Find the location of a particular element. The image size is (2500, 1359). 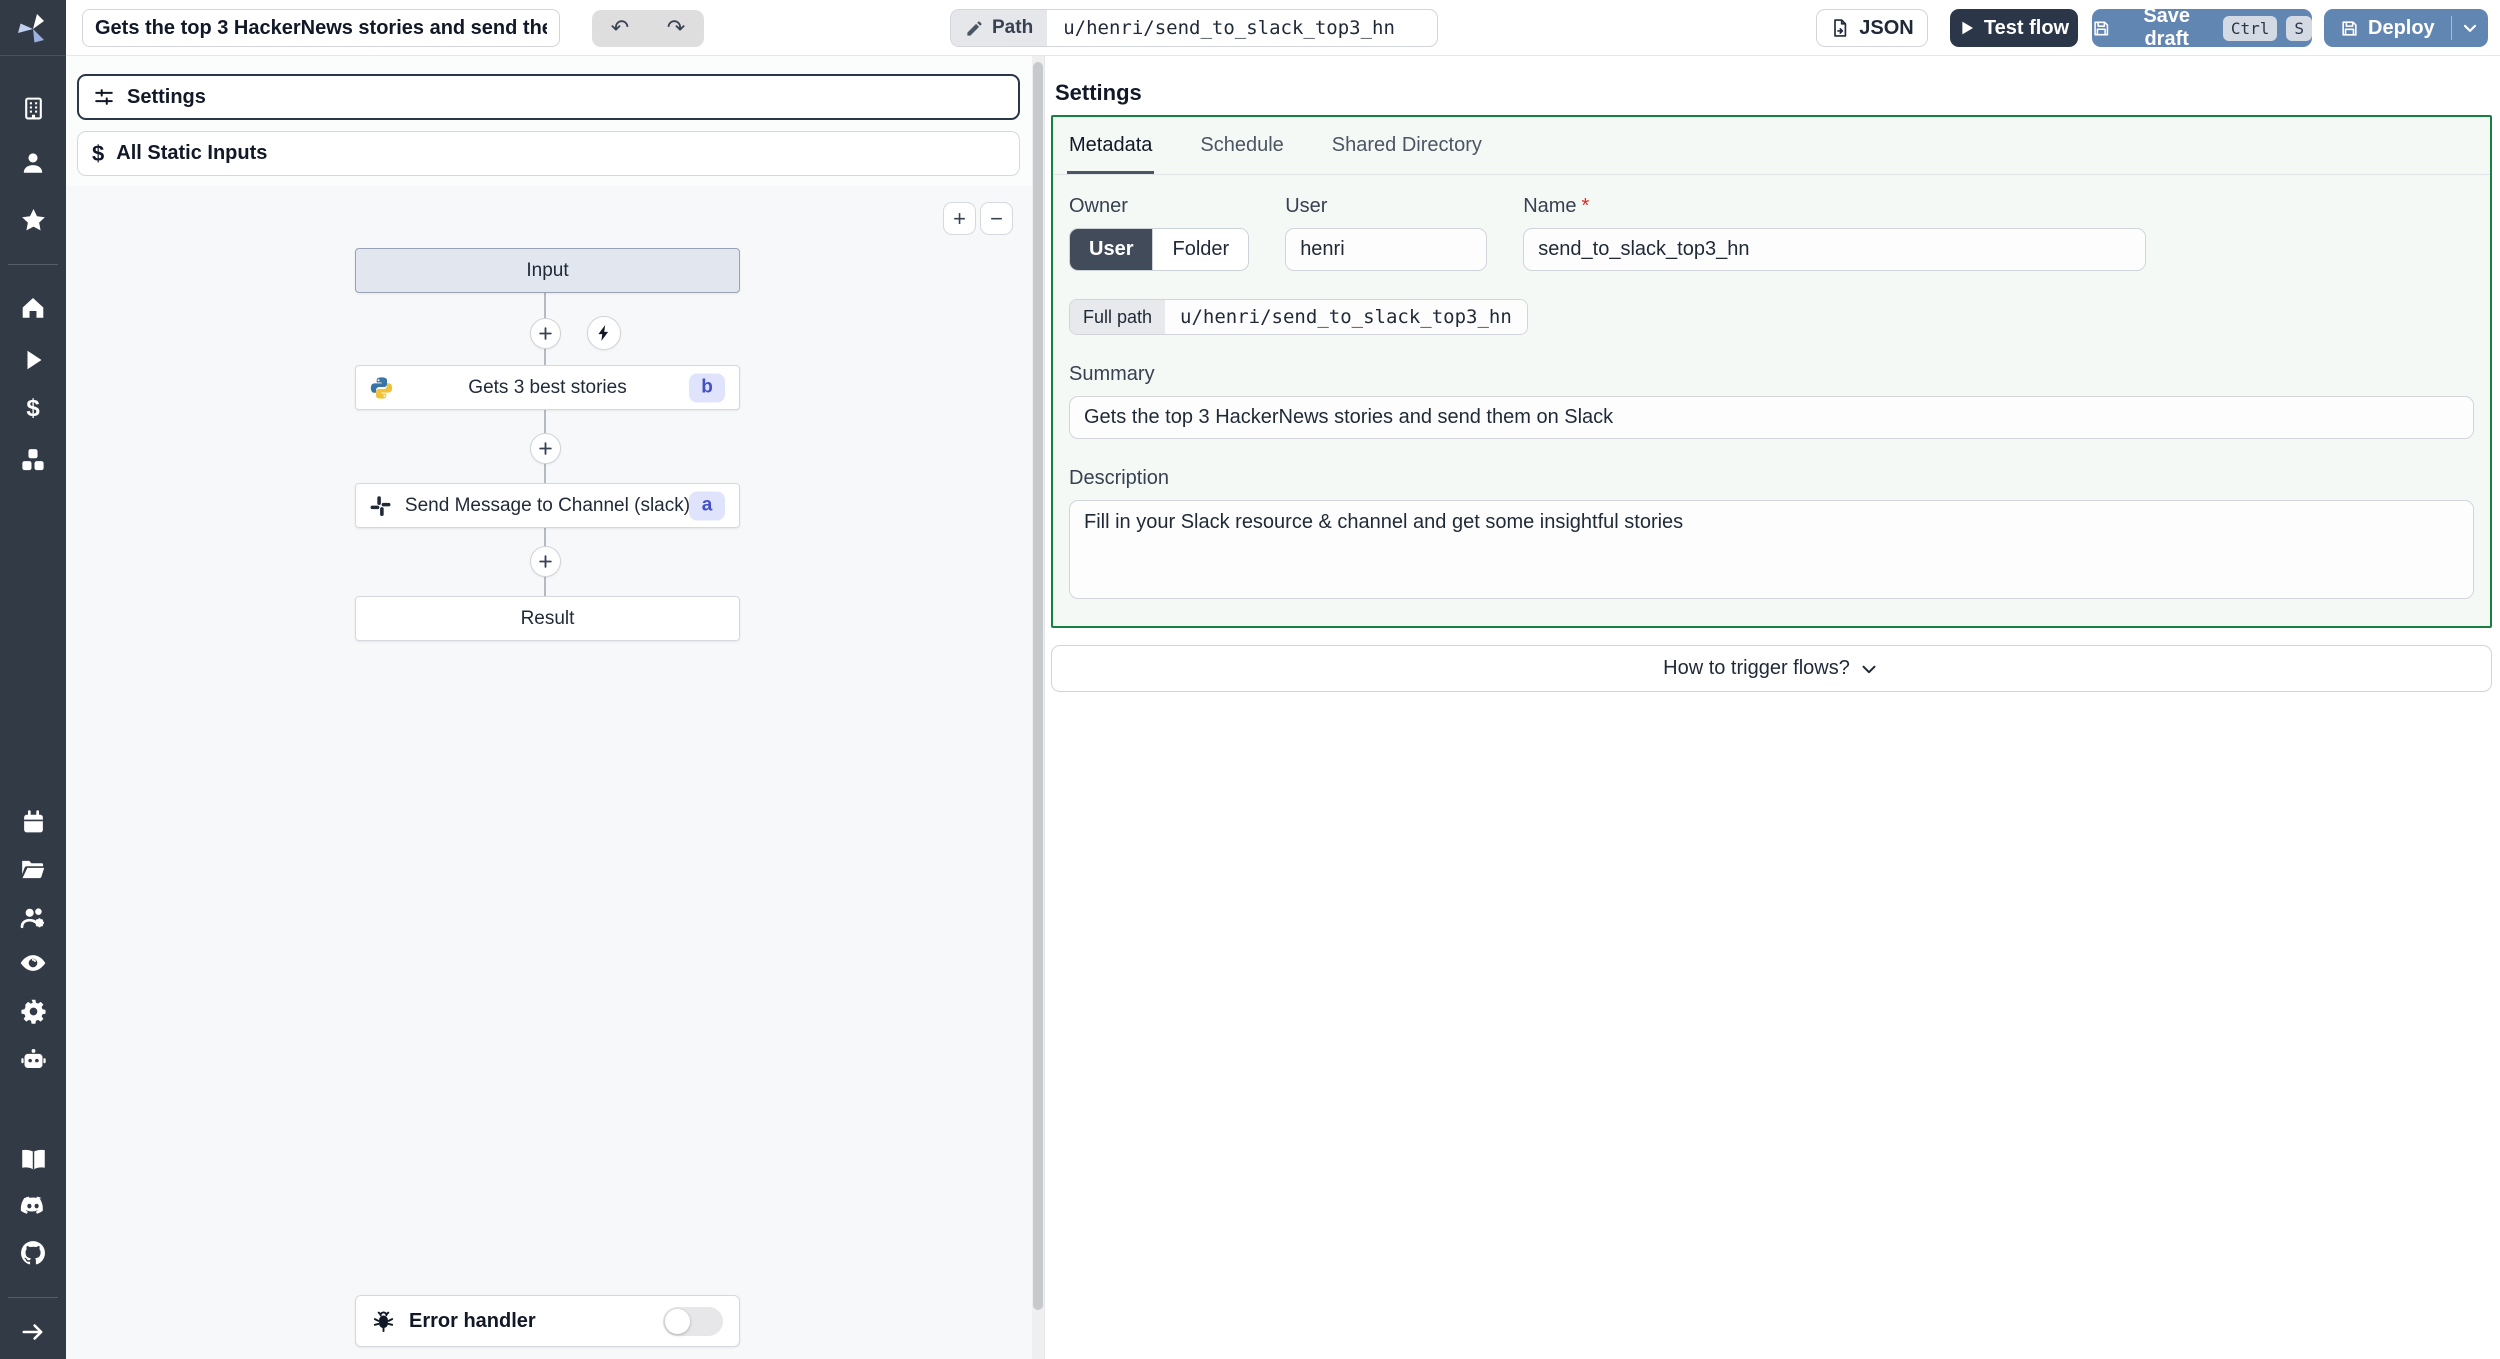

user-input is located at coordinates (1386, 249).